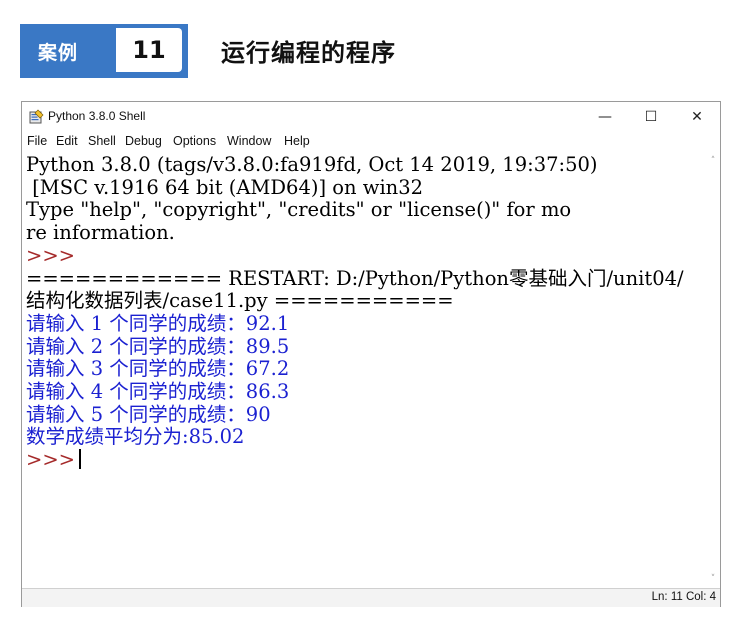 Image resolution: width=751 pixels, height=638 pixels. What do you see at coordinates (143, 141) in the screenshot?
I see `menu-debug: Debug` at bounding box center [143, 141].